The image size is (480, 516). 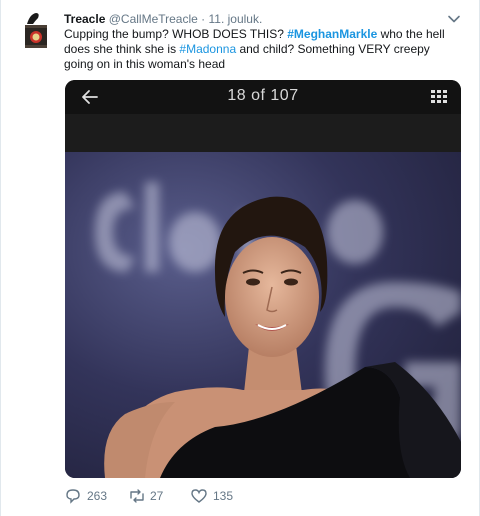 I want to click on gallery-toolbar: 18 of 107, so click(x=263, y=97).